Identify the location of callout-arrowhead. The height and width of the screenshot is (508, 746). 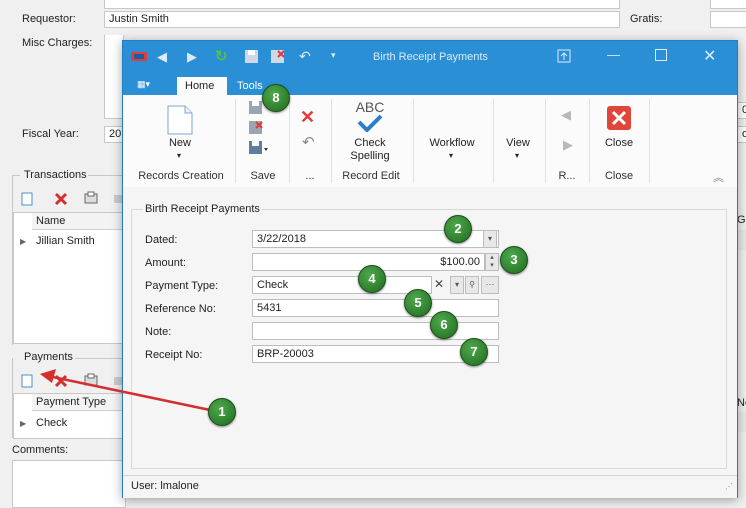
(48, 376).